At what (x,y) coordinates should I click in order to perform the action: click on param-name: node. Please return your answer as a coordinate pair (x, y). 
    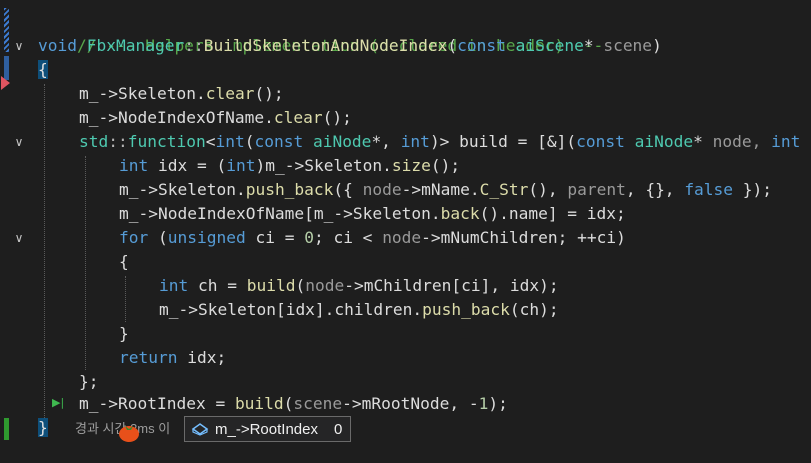
    Looking at the image, I should click on (382, 189).